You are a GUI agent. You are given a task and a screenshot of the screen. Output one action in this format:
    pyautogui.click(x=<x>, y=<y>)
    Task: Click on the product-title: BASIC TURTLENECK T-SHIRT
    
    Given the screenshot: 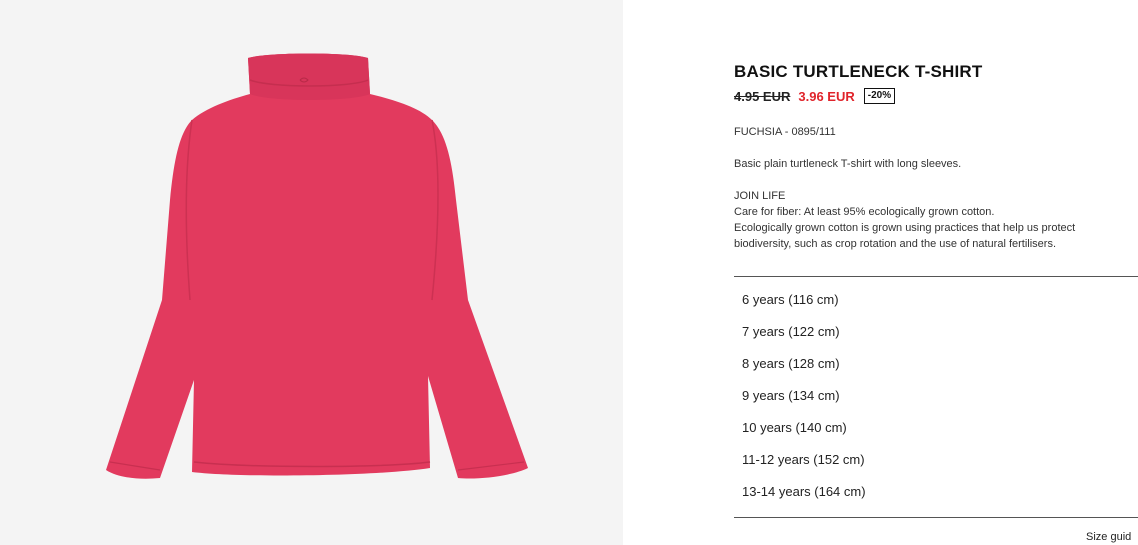 What is the action you would take?
    pyautogui.click(x=858, y=71)
    